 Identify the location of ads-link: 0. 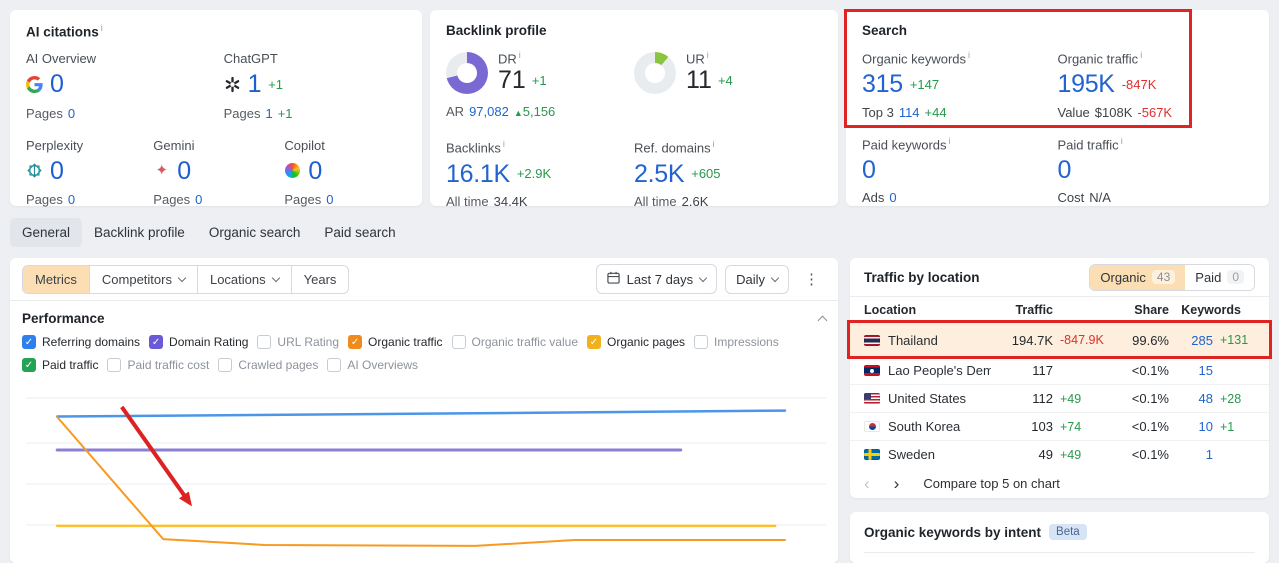
(892, 197).